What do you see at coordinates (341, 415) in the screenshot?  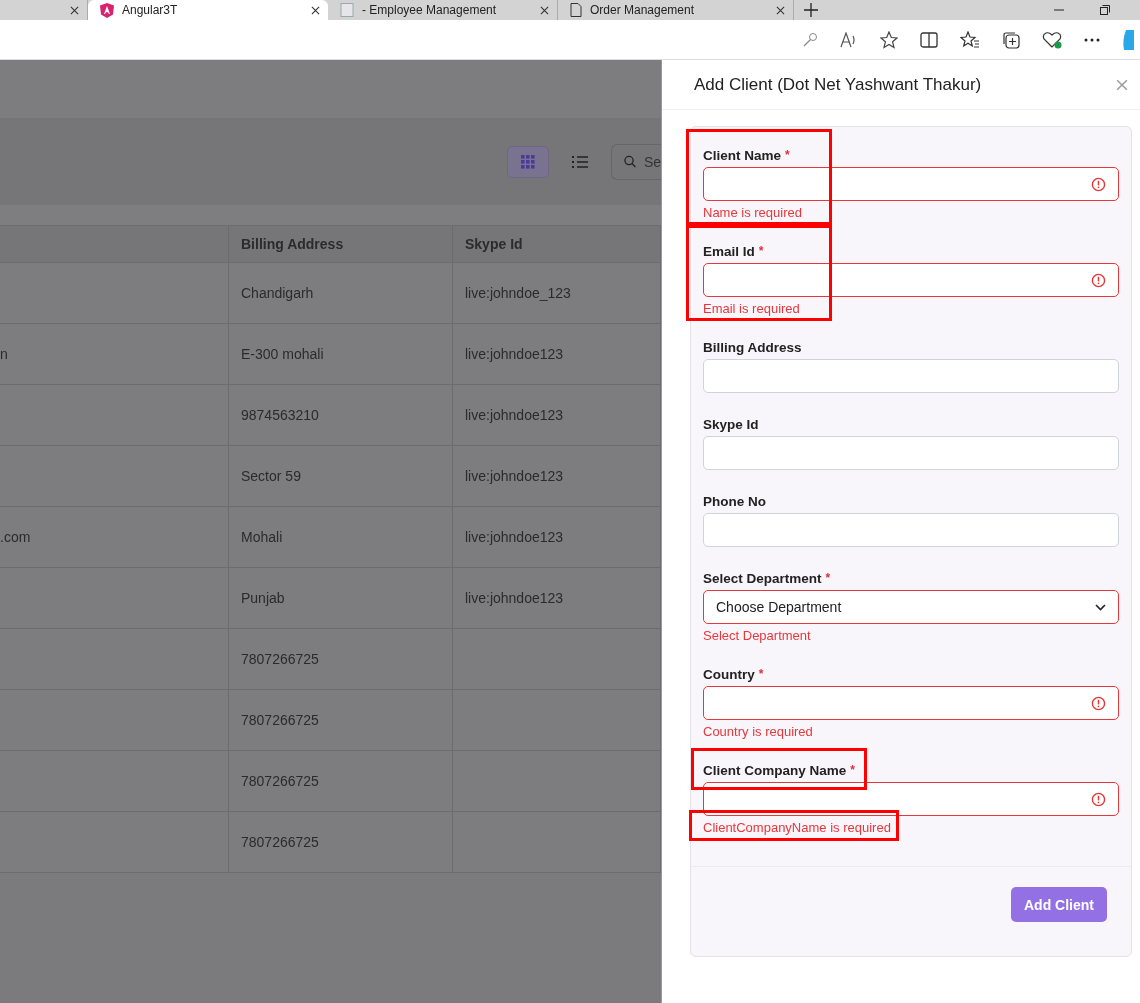 I see `table-cell: 9874563210` at bounding box center [341, 415].